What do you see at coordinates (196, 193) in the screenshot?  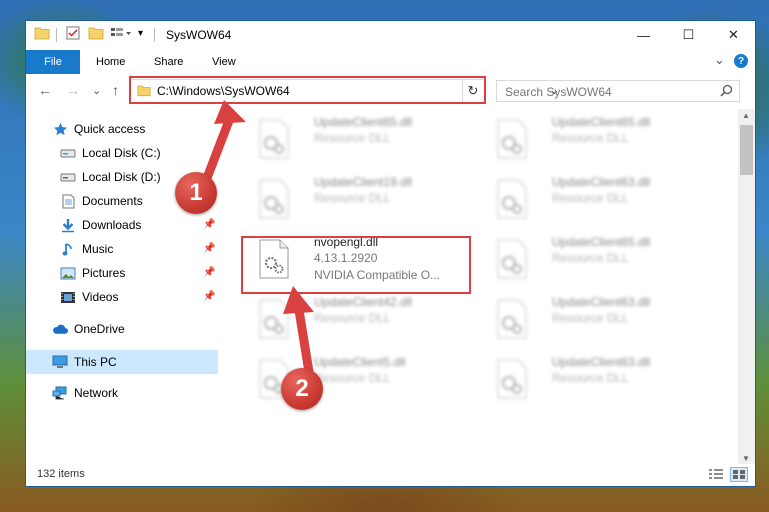 I see `step-1-badge: 1` at bounding box center [196, 193].